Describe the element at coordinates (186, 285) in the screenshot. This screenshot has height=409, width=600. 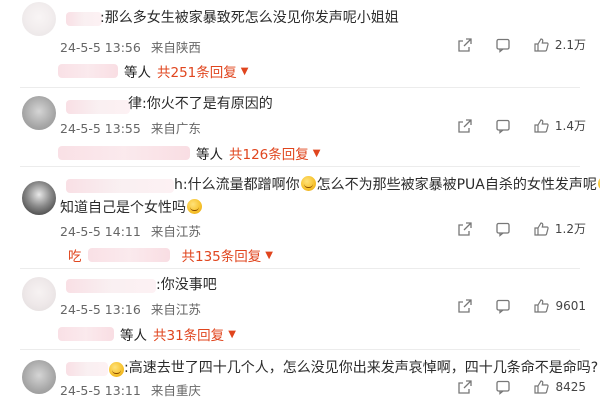
I see `comment-text: :你没事吧` at that location.